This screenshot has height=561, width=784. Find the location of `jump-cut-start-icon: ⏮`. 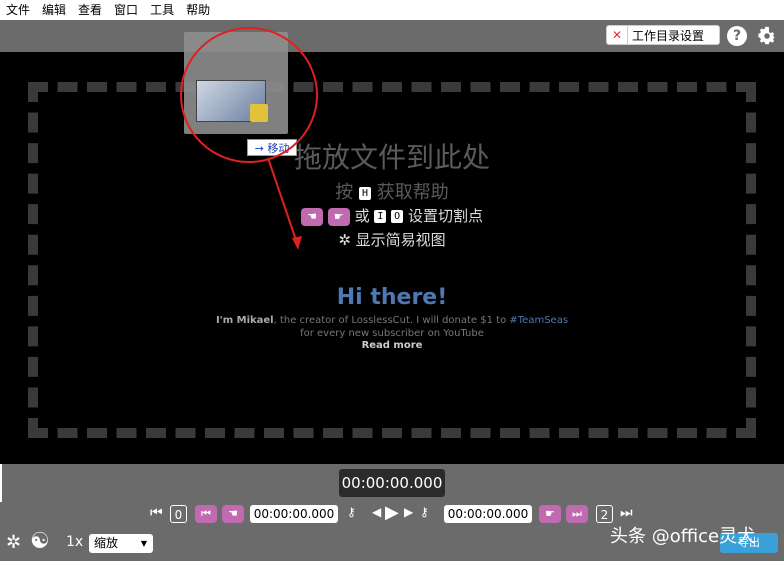

jump-cut-start-icon: ⏮ is located at coordinates (206, 514).